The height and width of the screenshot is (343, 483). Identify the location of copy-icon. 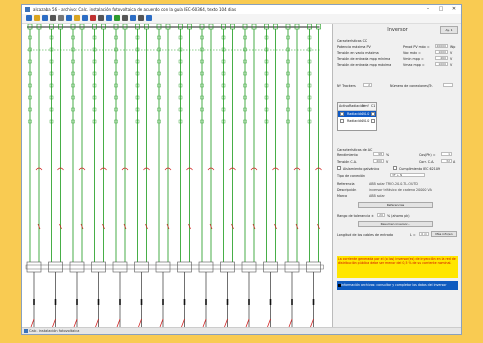
(69, 18).